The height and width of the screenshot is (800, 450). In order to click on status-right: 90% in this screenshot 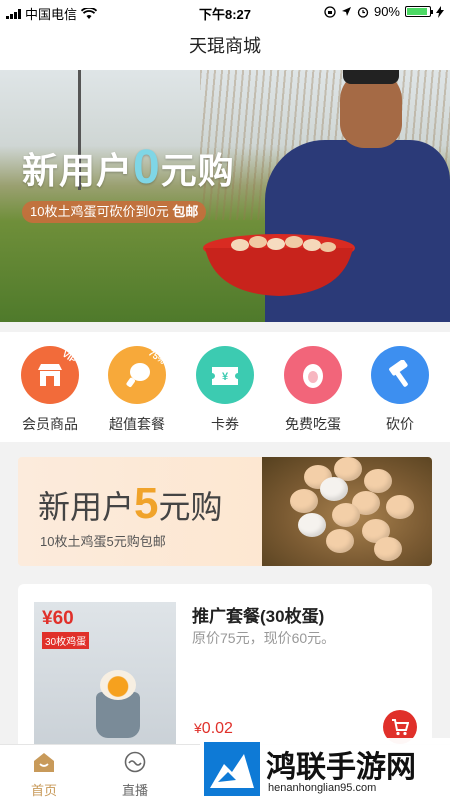, I will do `click(384, 11)`.